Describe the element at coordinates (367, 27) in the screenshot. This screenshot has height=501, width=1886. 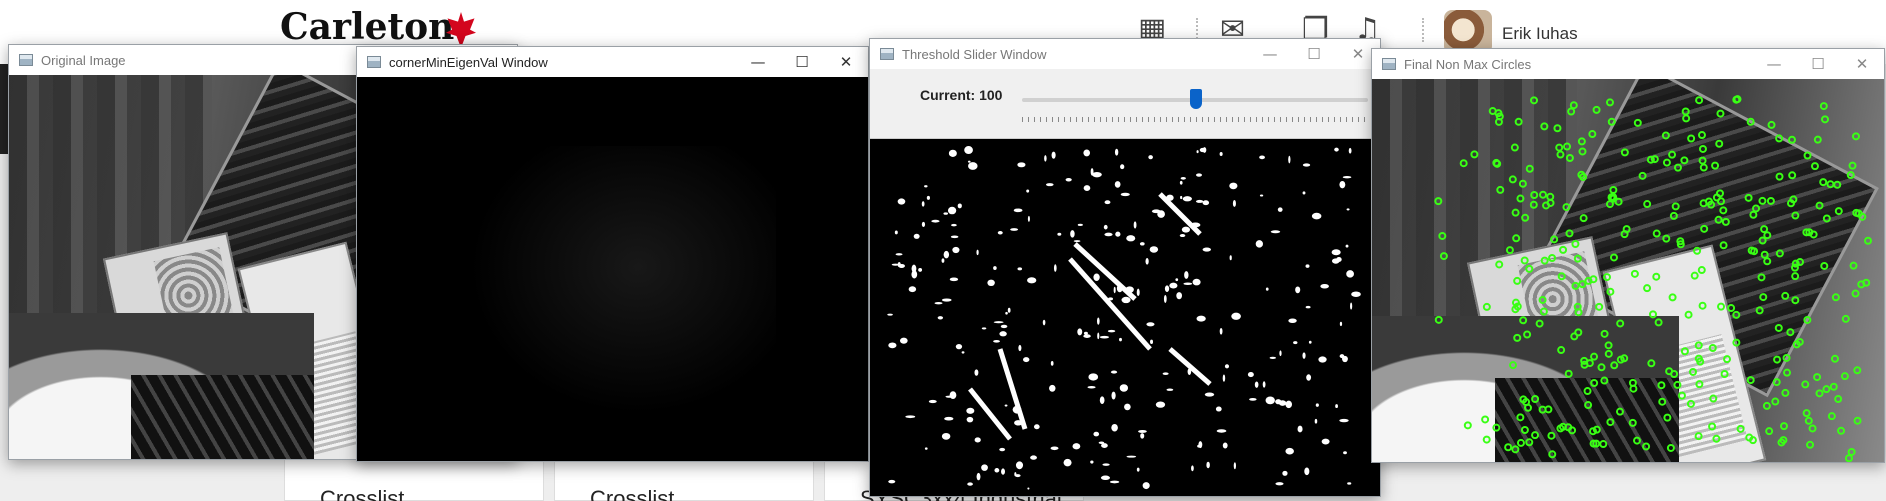
I see `site-logo: Carleton` at that location.